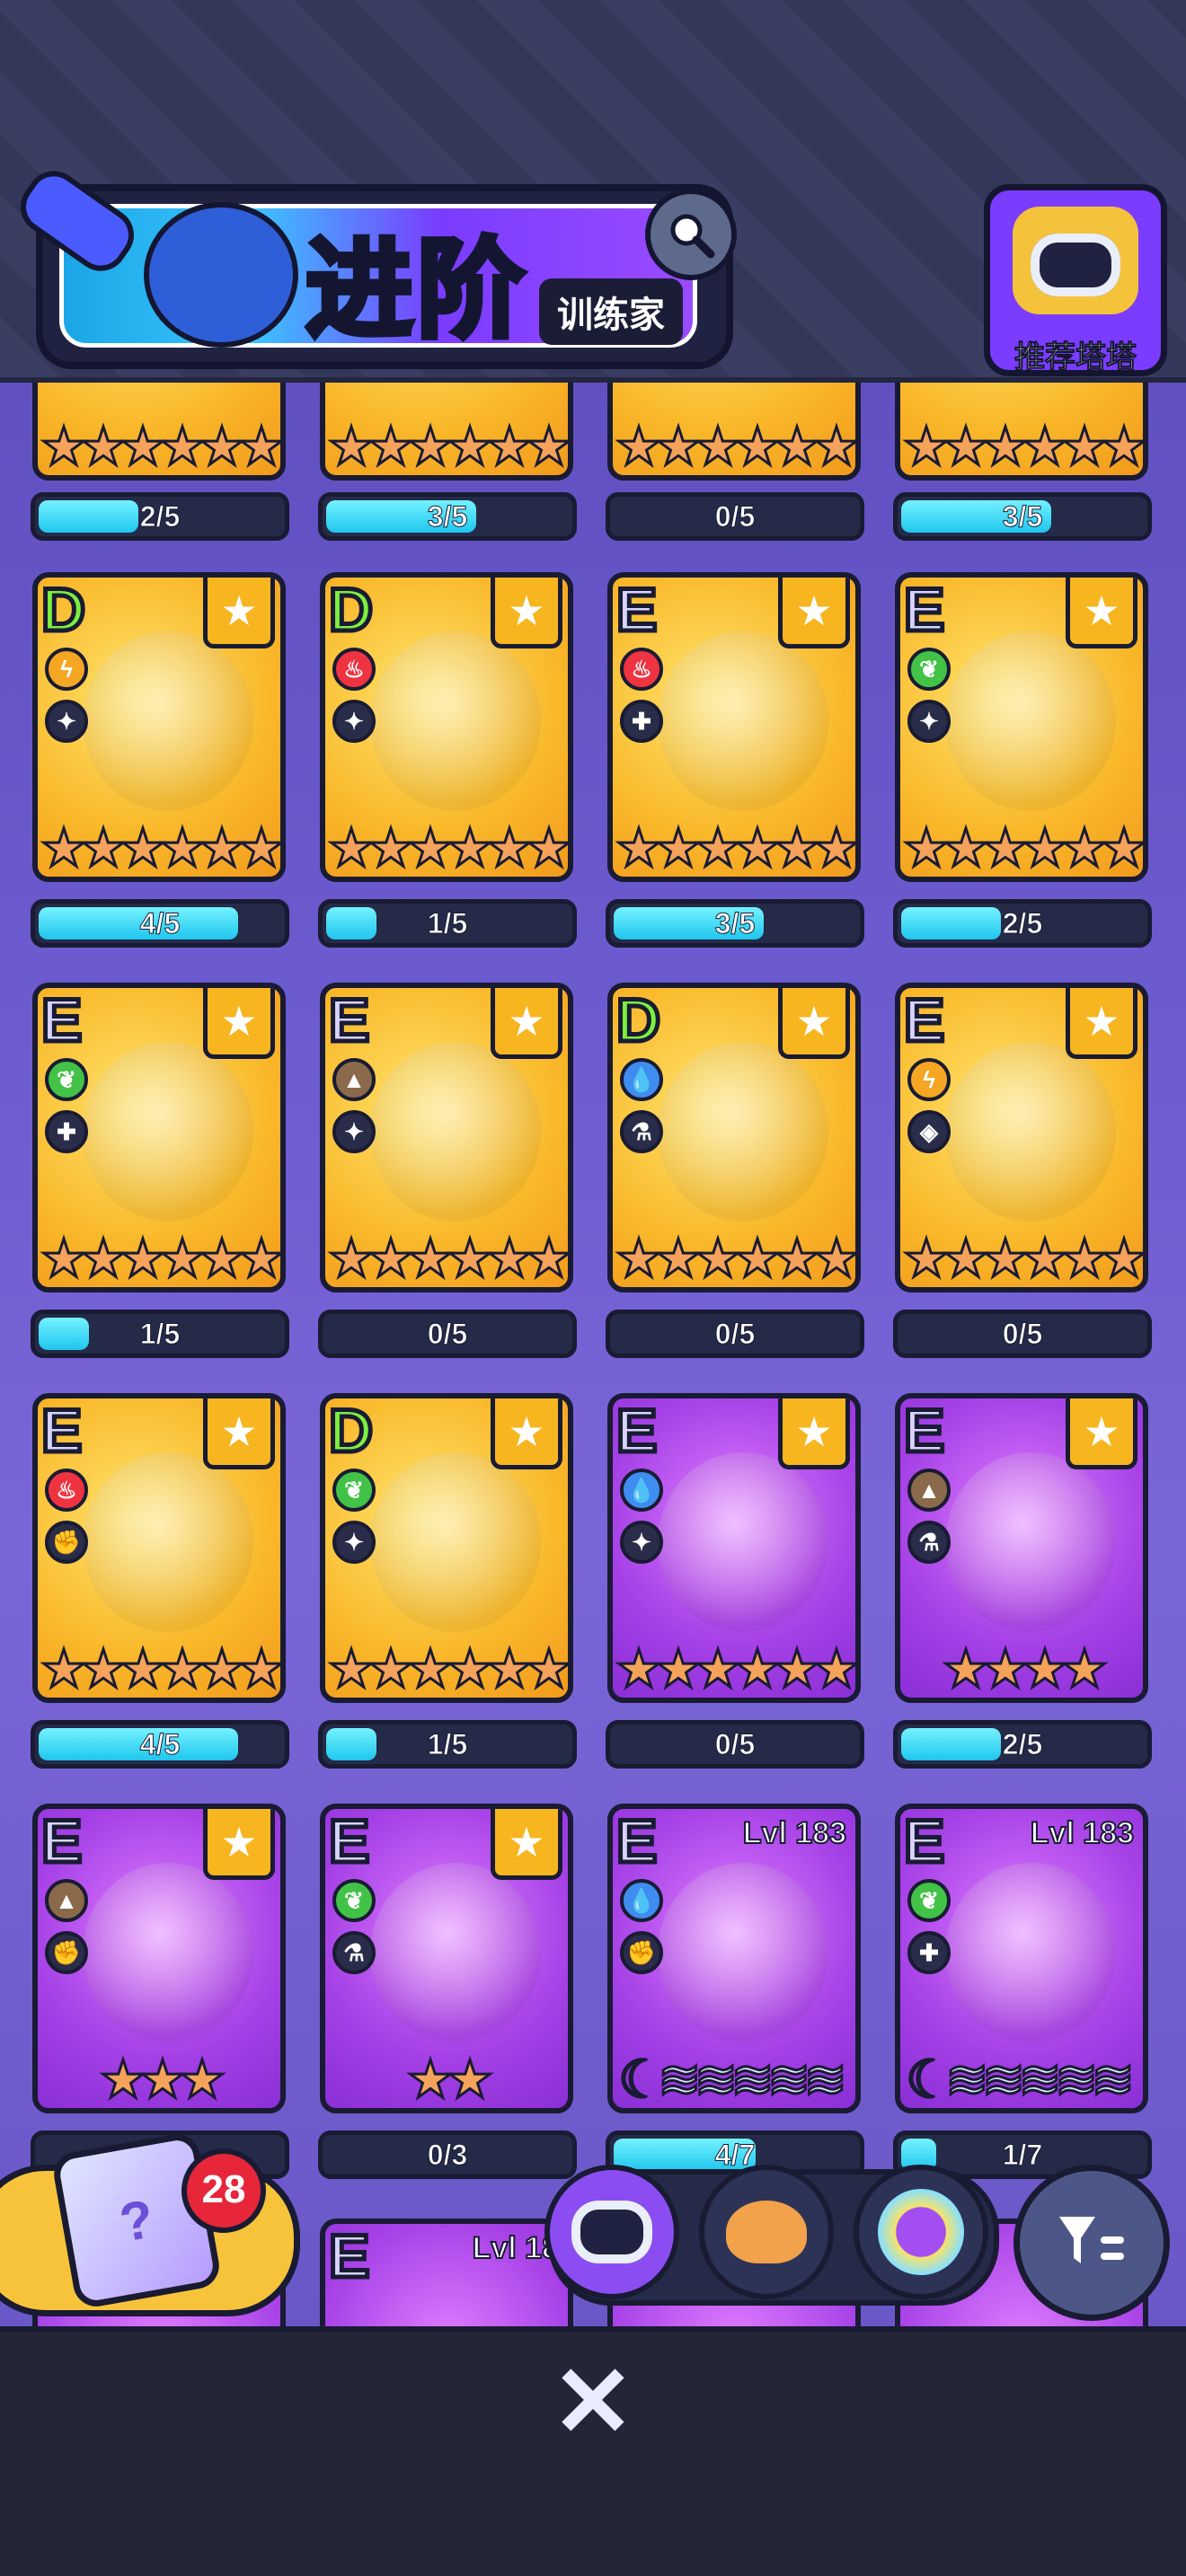 Image resolution: width=1186 pixels, height=2576 pixels. What do you see at coordinates (447, 517) in the screenshot?
I see `progress-text: 3/5` at bounding box center [447, 517].